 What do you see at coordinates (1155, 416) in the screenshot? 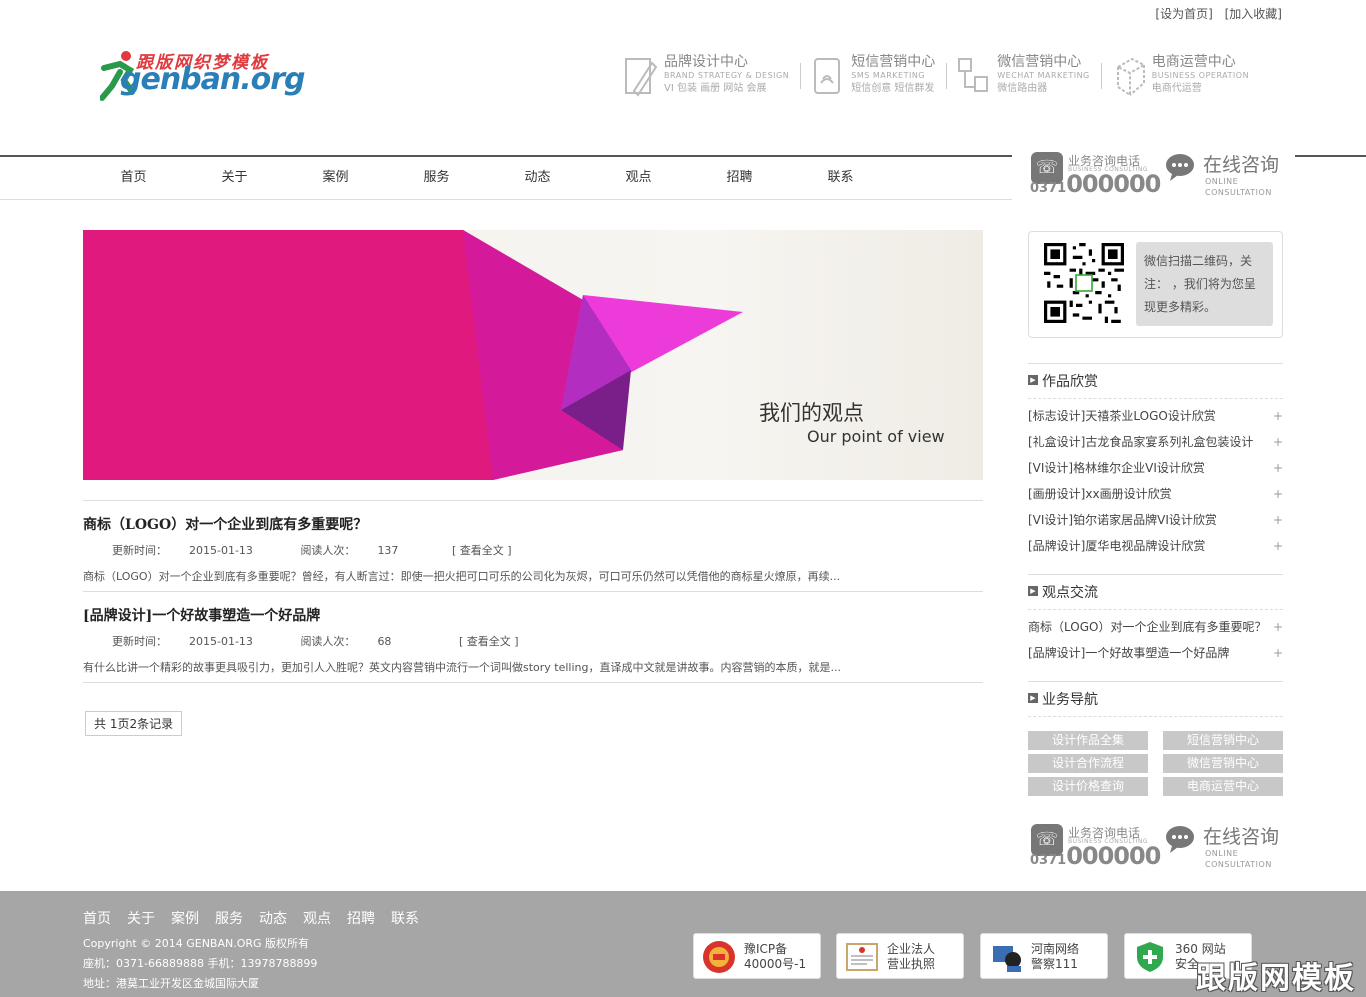
I see `list-item: [标志设计]天禧茶业LOGO设计欣赏` at bounding box center [1155, 416].